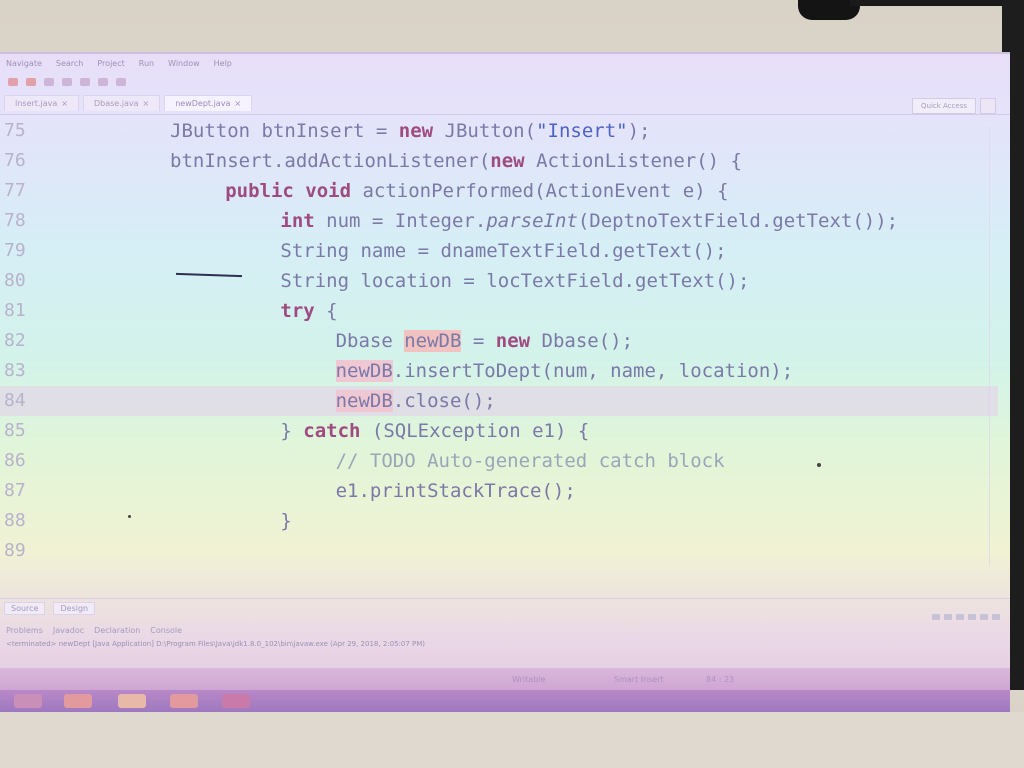  Describe the element at coordinates (78, 701) in the screenshot. I see `chrome-icon` at that location.